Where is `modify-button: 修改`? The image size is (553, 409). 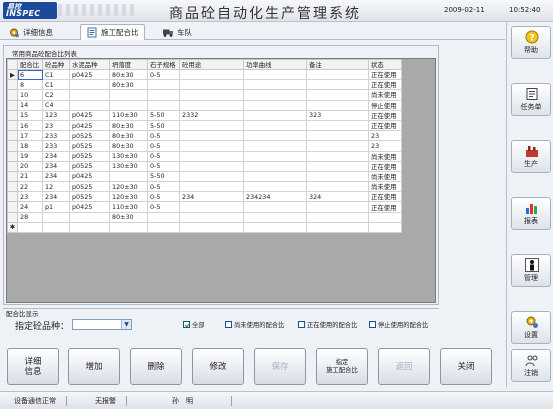
modify-button: 修改 is located at coordinates (218, 366).